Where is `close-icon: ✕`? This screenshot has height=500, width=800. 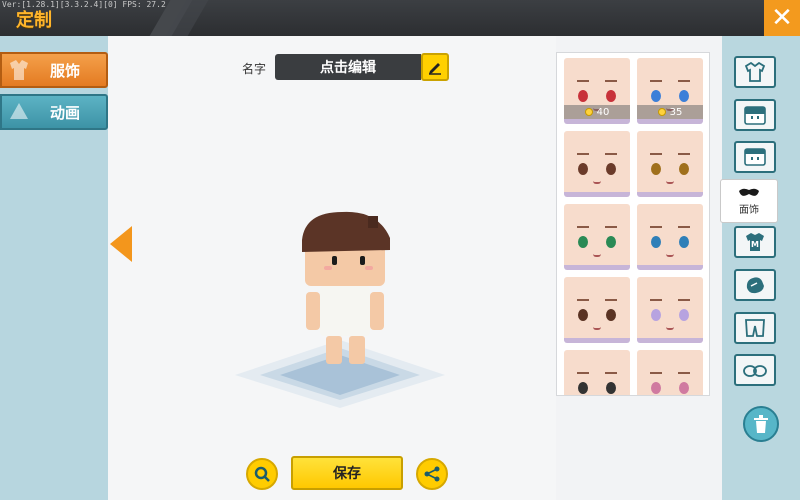
close-icon: ✕ is located at coordinates (782, 18).